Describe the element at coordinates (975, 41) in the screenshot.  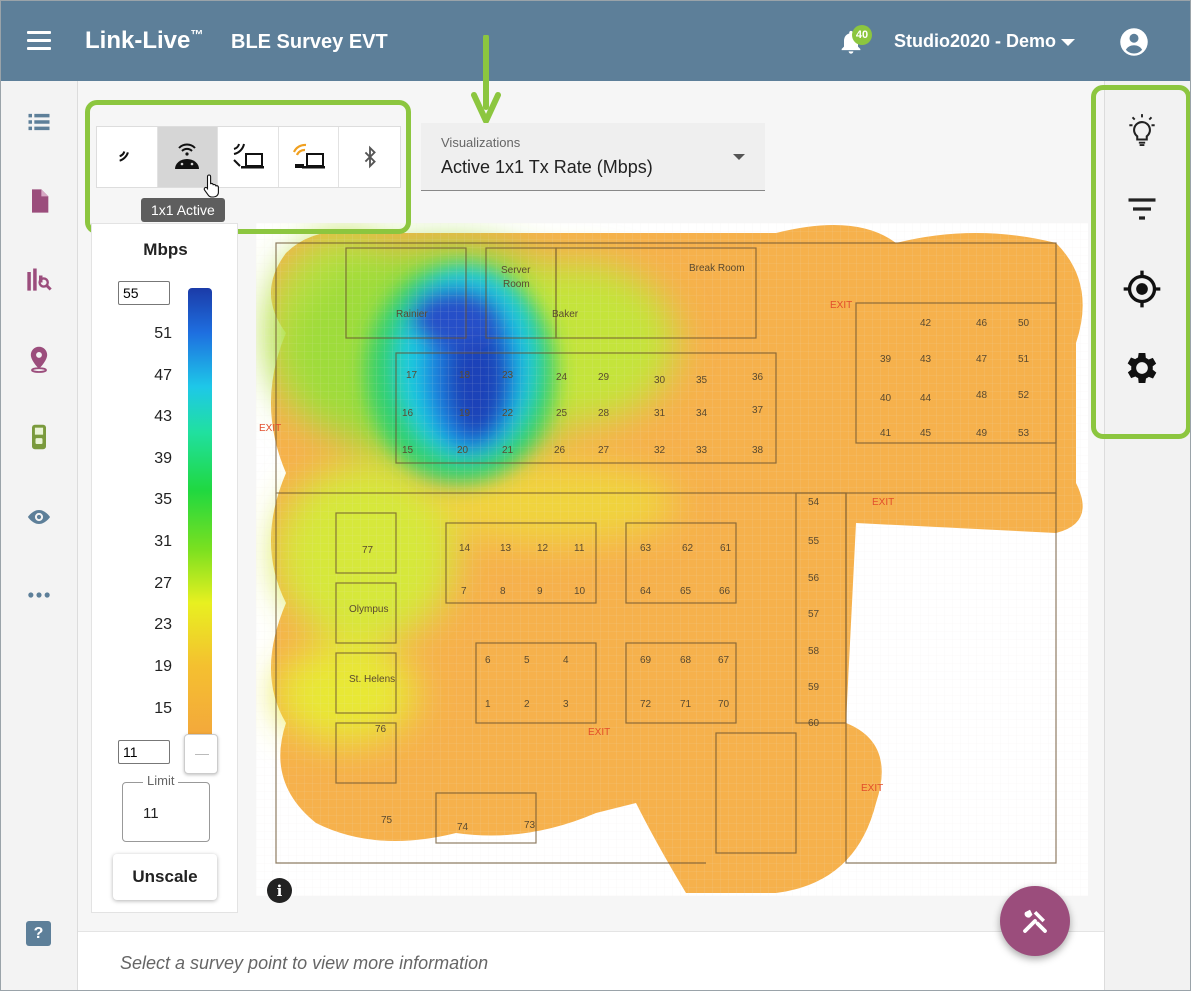
I see `organization-selector: Studio2020 - Demo` at that location.